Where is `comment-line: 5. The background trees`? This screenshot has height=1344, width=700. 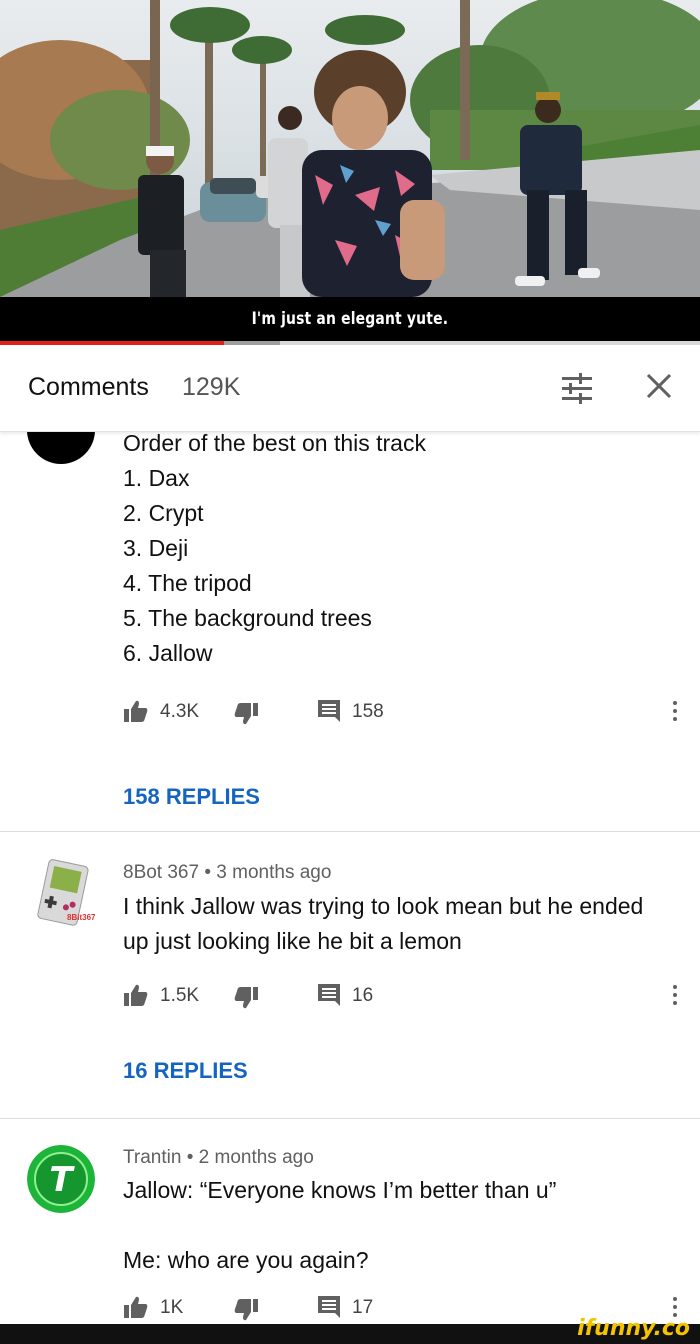
comment-line: 5. The background trees is located at coordinates (247, 618).